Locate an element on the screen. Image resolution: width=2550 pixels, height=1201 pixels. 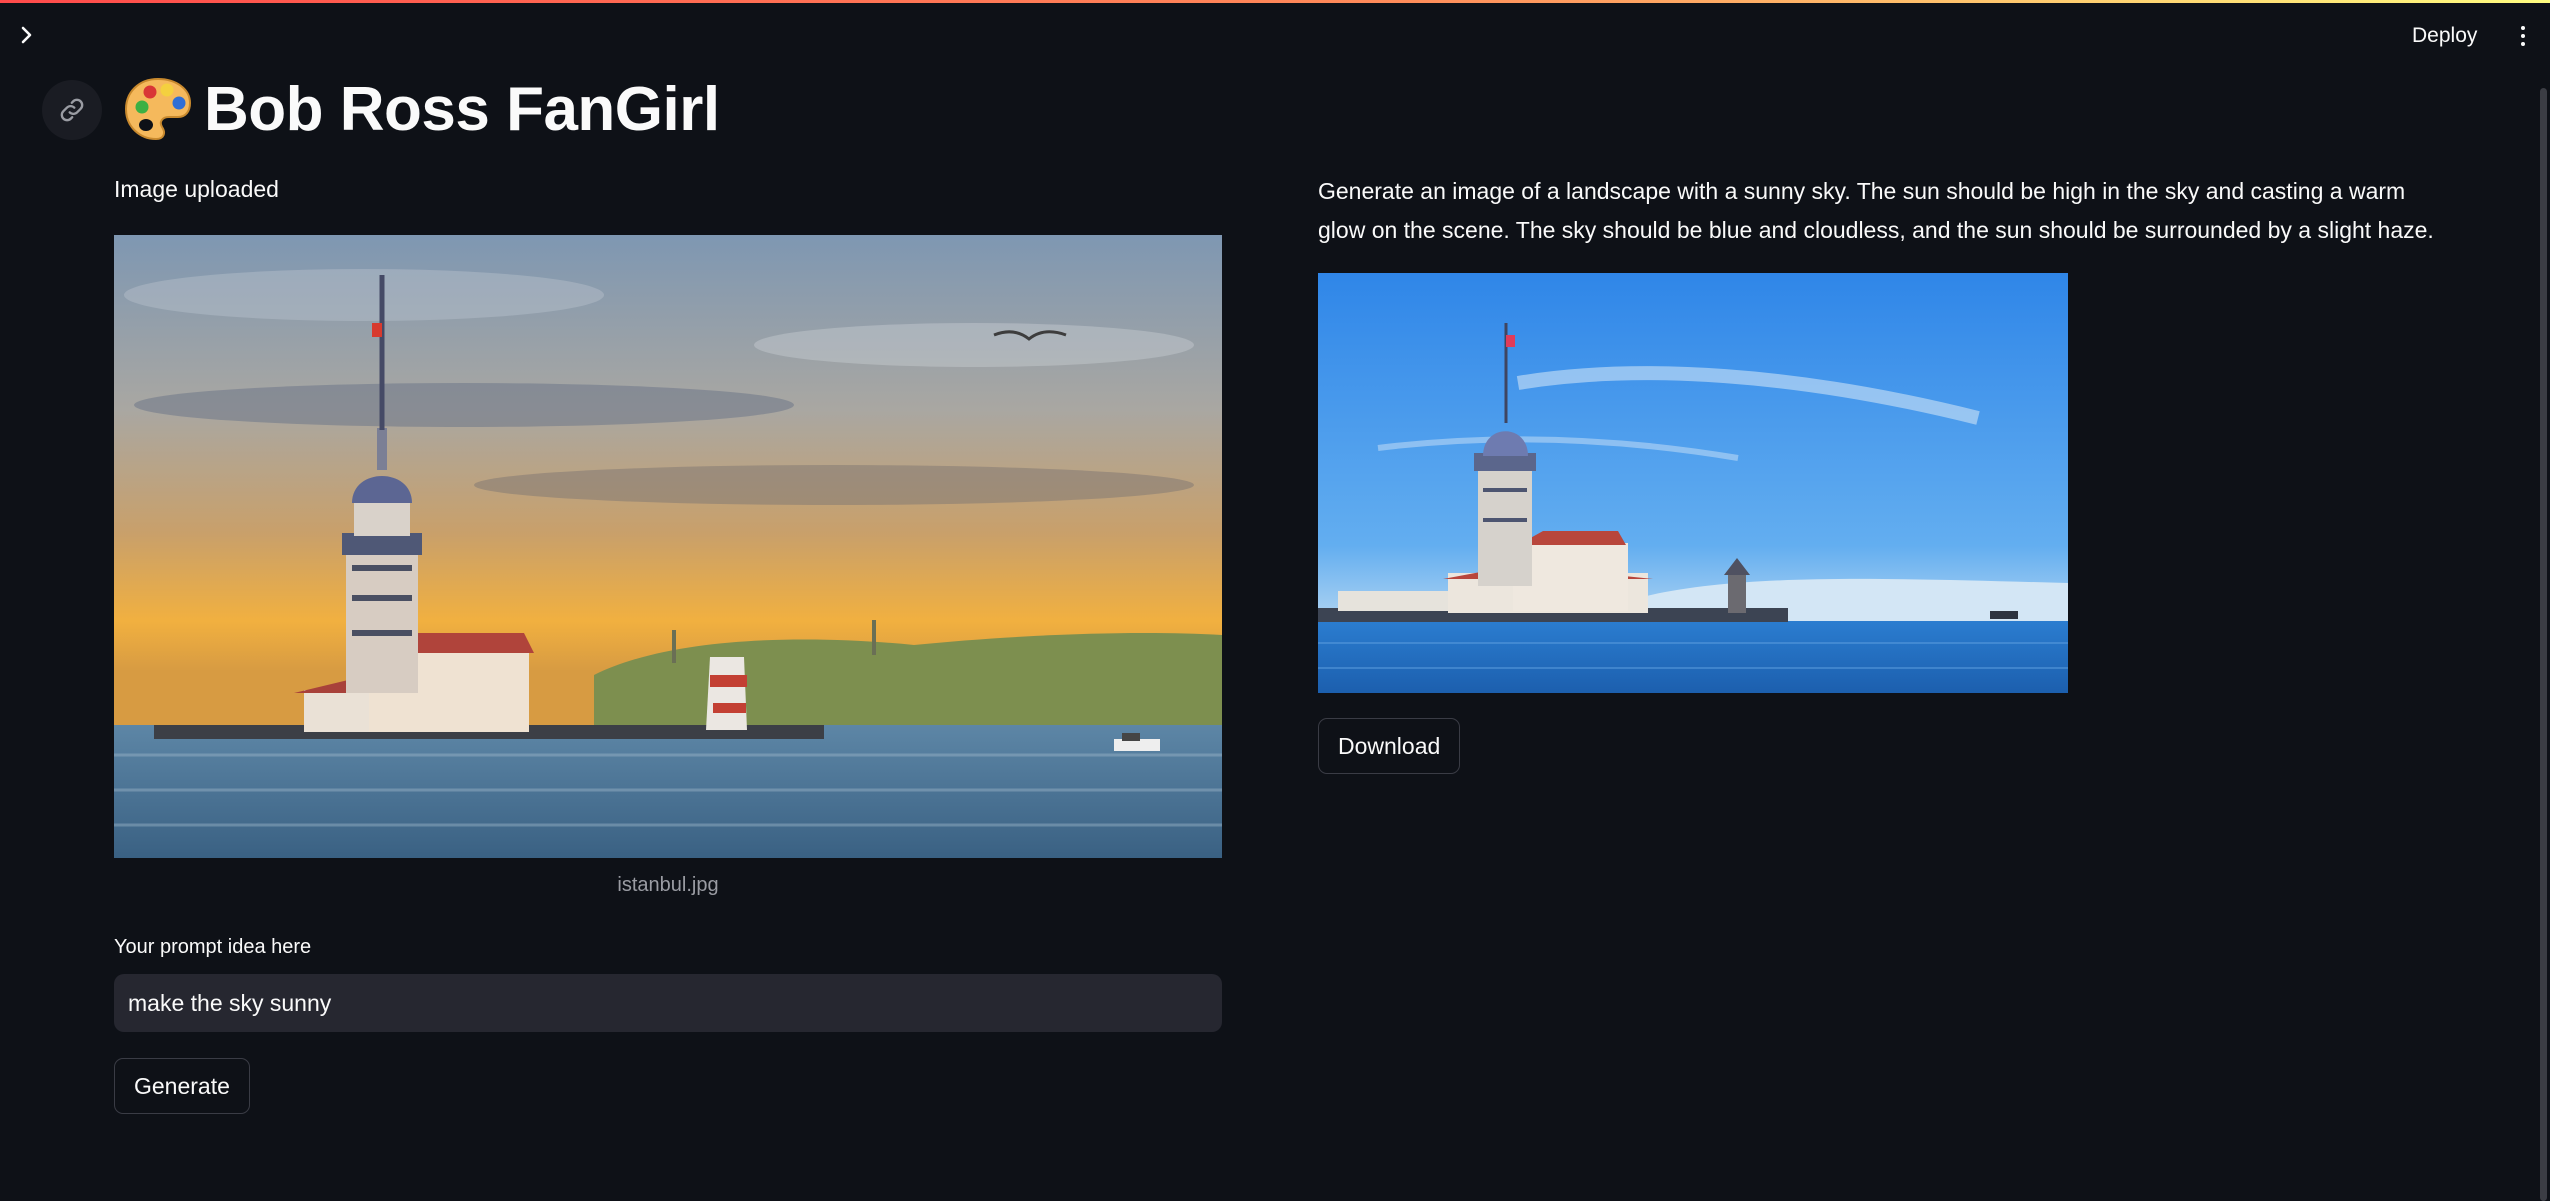
download-button: Download is located at coordinates (1389, 746).